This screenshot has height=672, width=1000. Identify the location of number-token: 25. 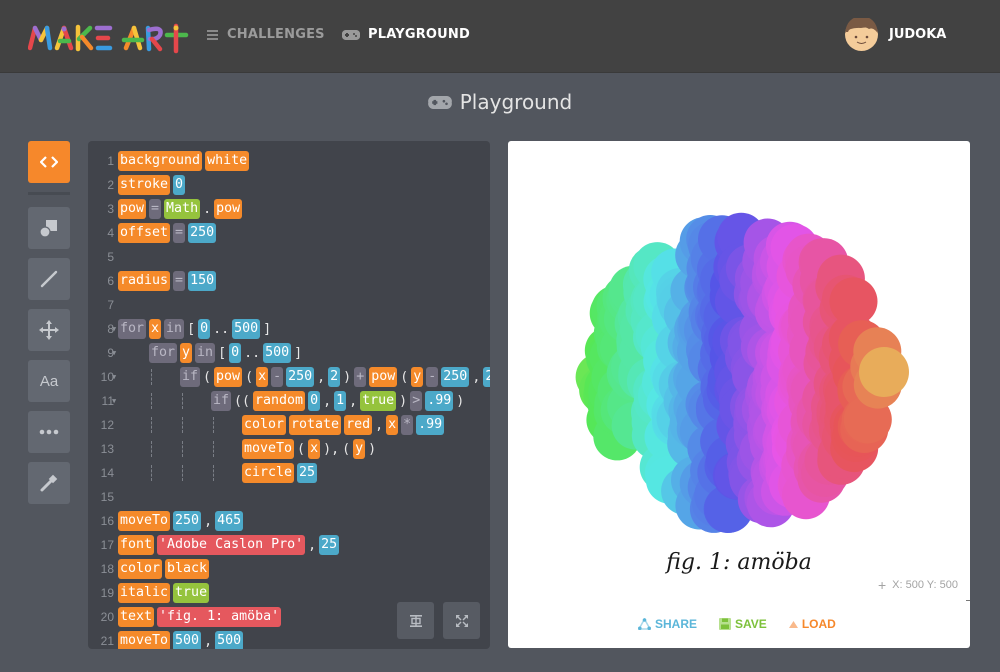
(307, 473).